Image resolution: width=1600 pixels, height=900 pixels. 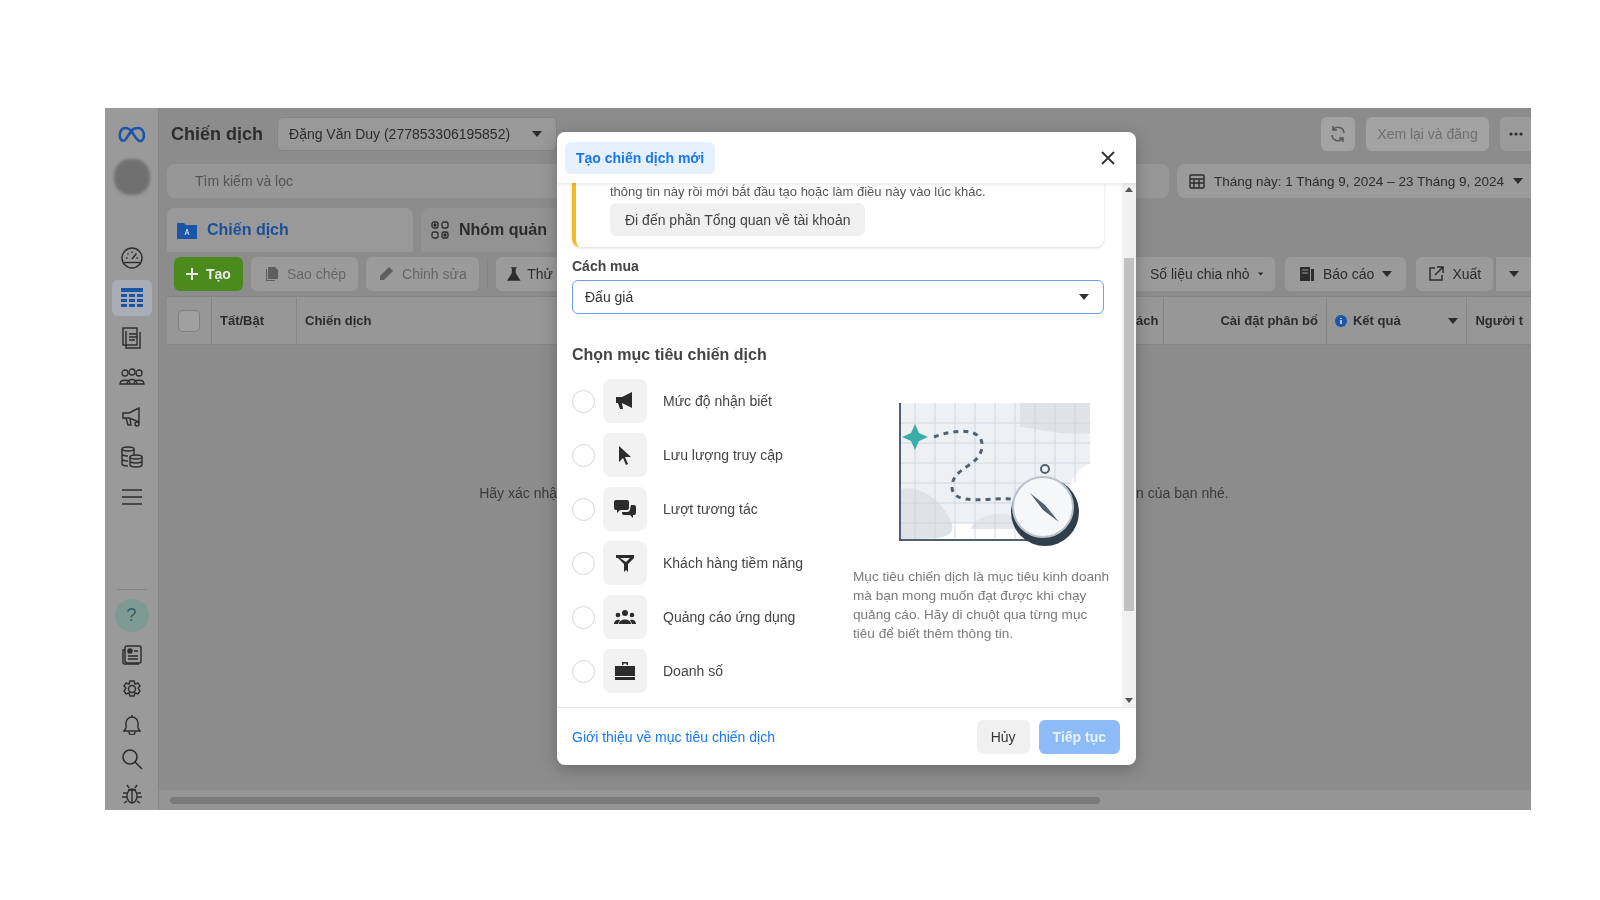 I want to click on field-label: Cách mua, so click(x=606, y=266).